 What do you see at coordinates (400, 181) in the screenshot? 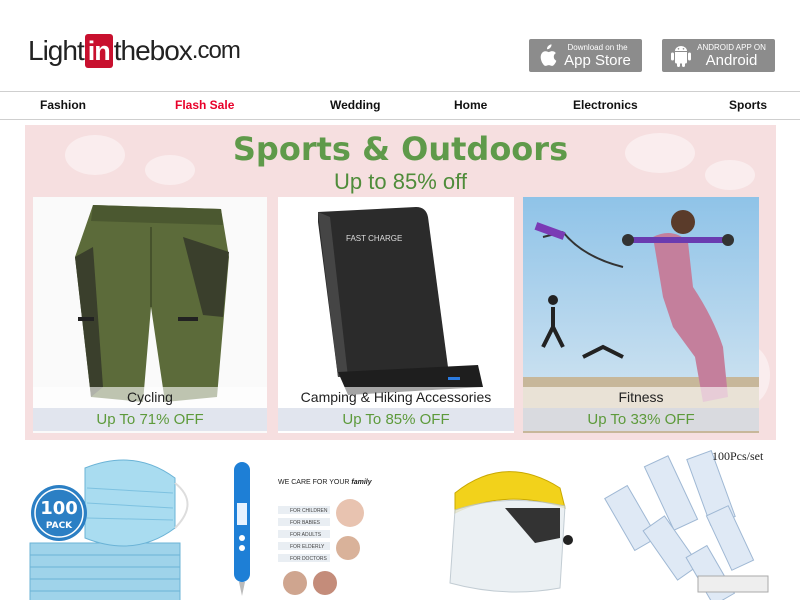
I see `banner-subtitle: Up to 85% off` at bounding box center [400, 181].